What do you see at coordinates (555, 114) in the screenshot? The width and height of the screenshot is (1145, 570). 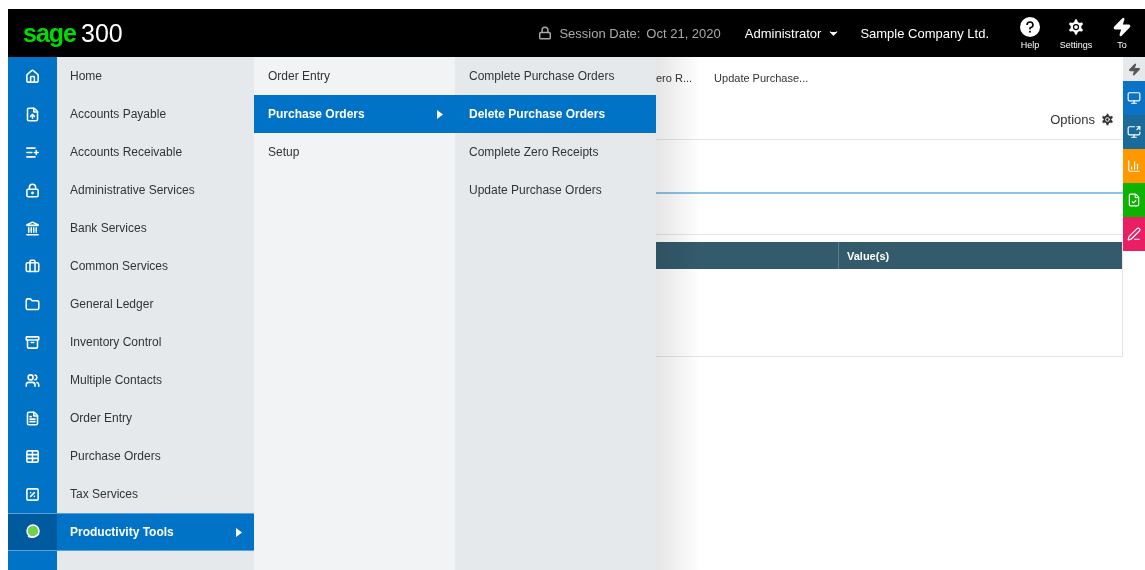 I see `submenu-item: Delete Purchase Orders` at bounding box center [555, 114].